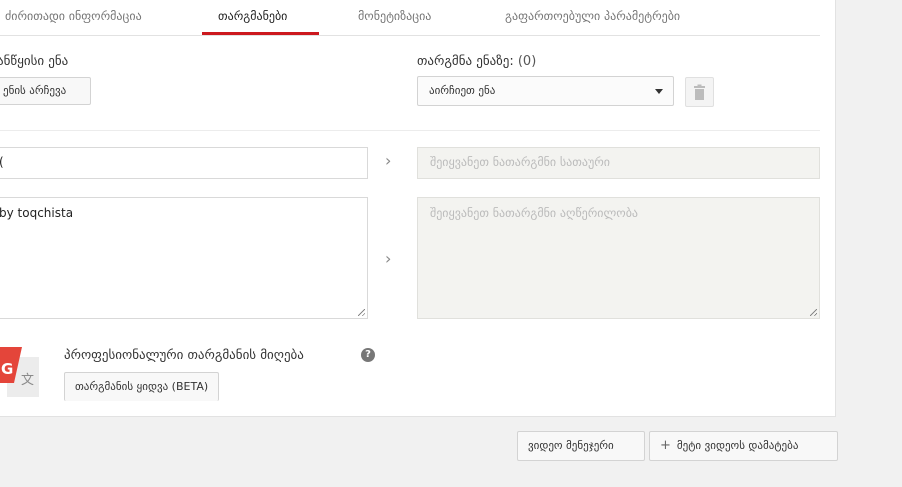 The width and height of the screenshot is (902, 487). Describe the element at coordinates (388, 160) in the screenshot. I see `copy-title-arrow-icon: ›` at that location.